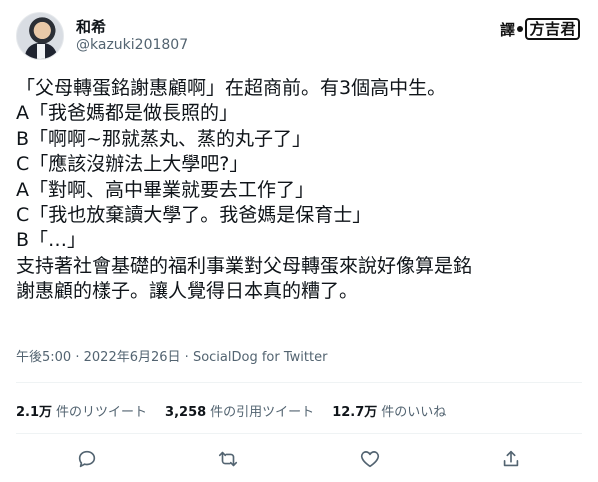  What do you see at coordinates (102, 412) in the screenshot?
I see `retweets-label: 件のリツイート` at bounding box center [102, 412].